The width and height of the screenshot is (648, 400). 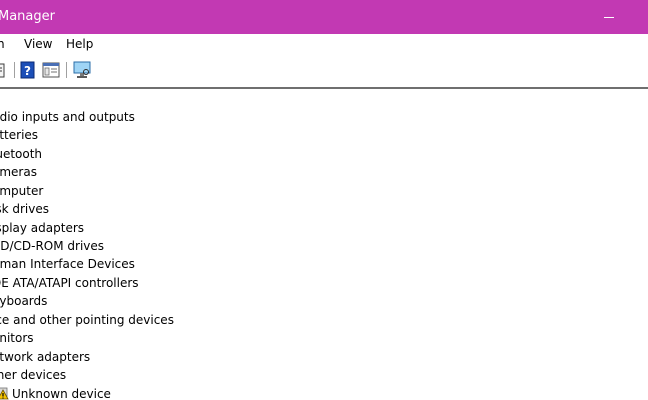 I want to click on minimize-icon, so click(x=609, y=17).